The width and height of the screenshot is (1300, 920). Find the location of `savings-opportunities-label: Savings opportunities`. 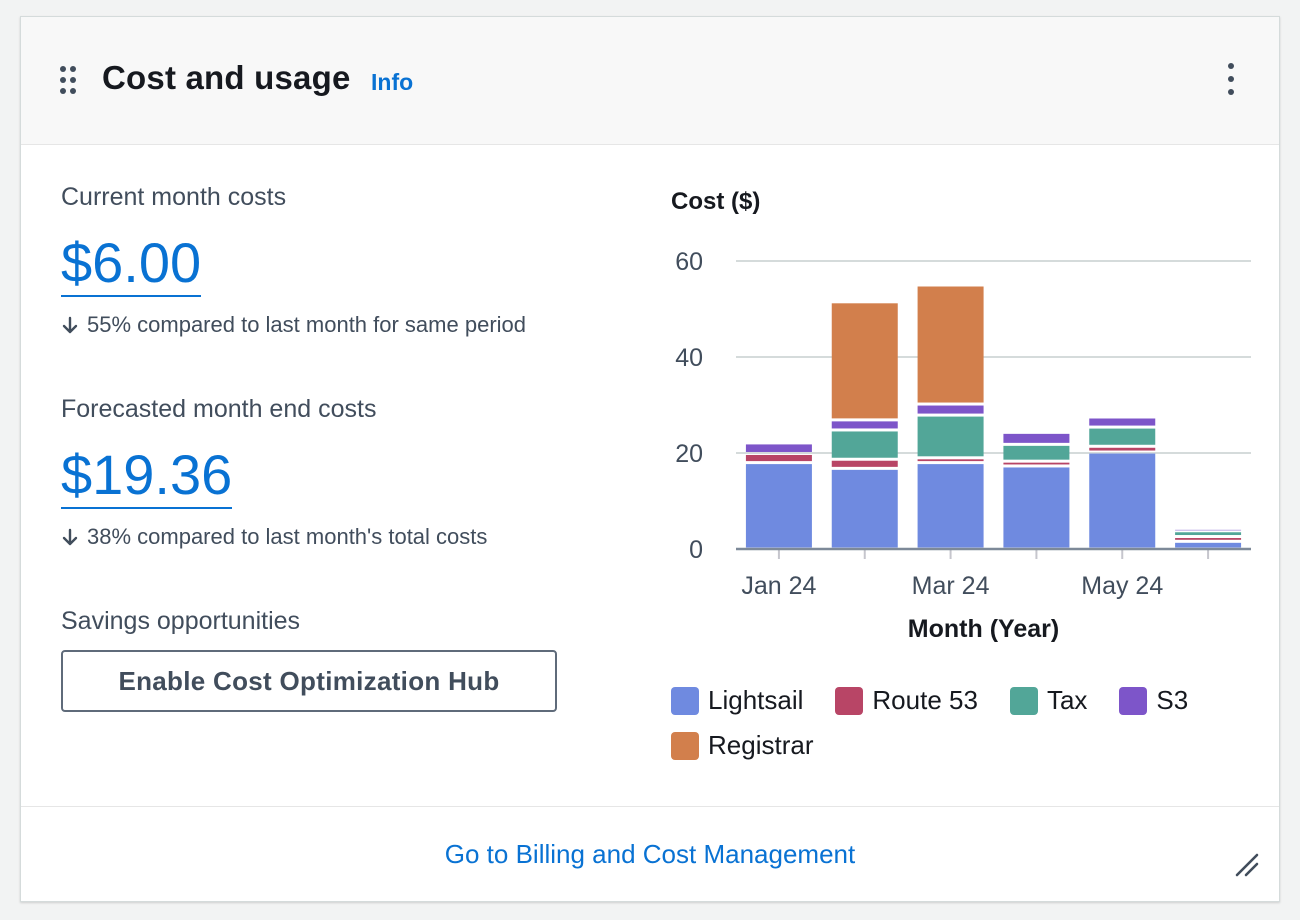

savings-opportunities-label: Savings opportunities is located at coordinates (181, 621).